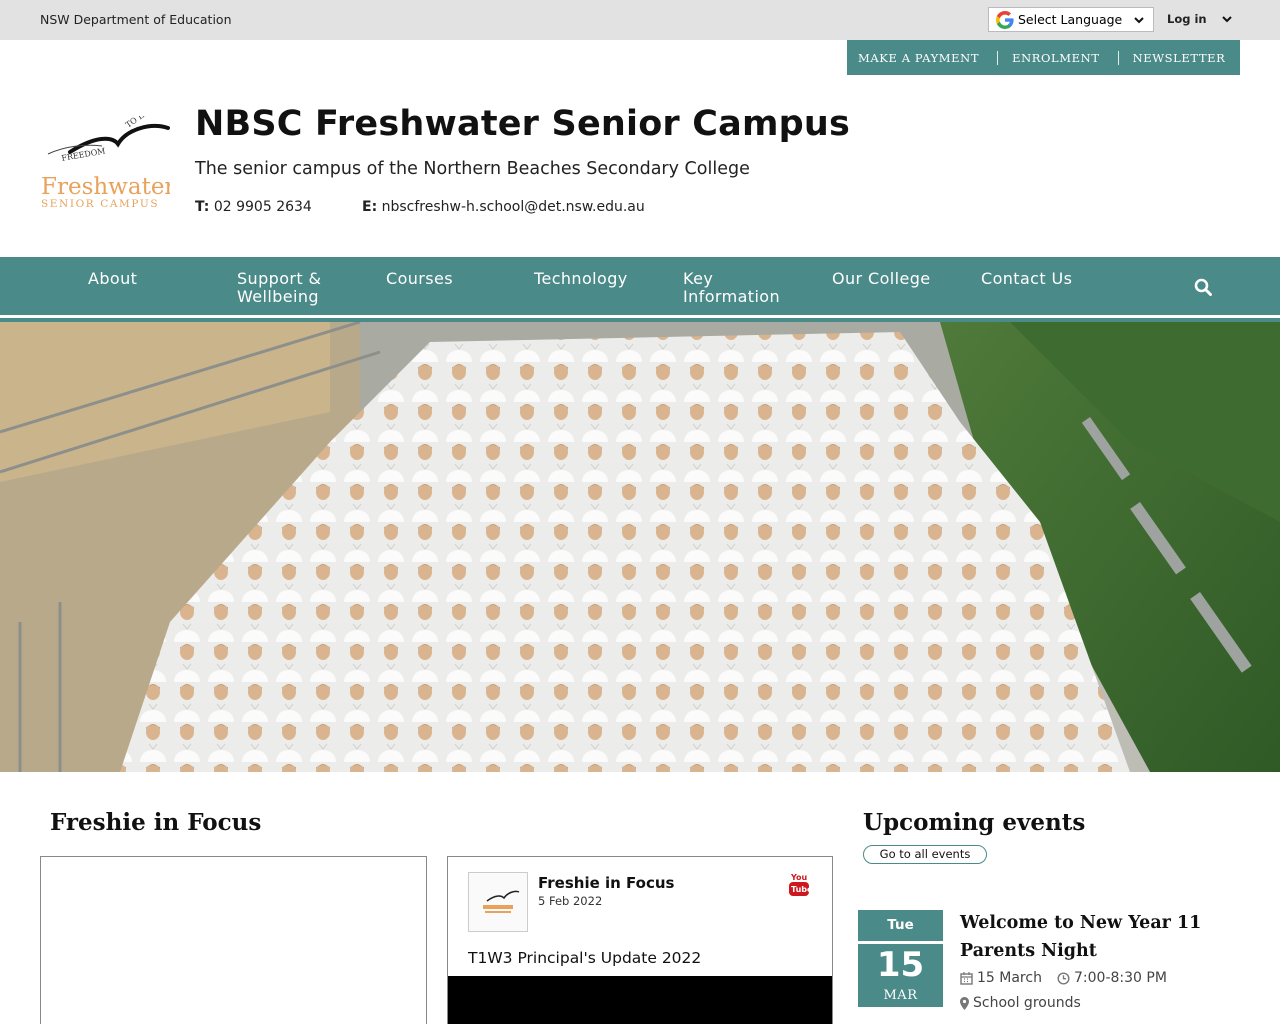  I want to click on event-title: Welcome to New Year 11 Parents Night, so click(1090, 937).